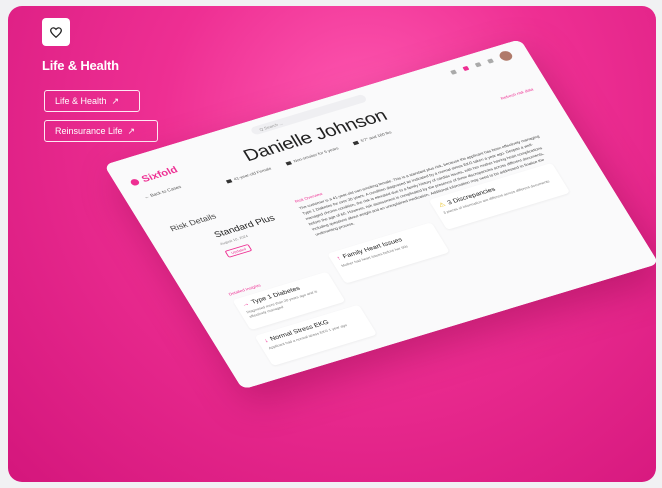 Image resolution: width=662 pixels, height=488 pixels. I want to click on arrow-up-icon: ↑, so click(339, 258).